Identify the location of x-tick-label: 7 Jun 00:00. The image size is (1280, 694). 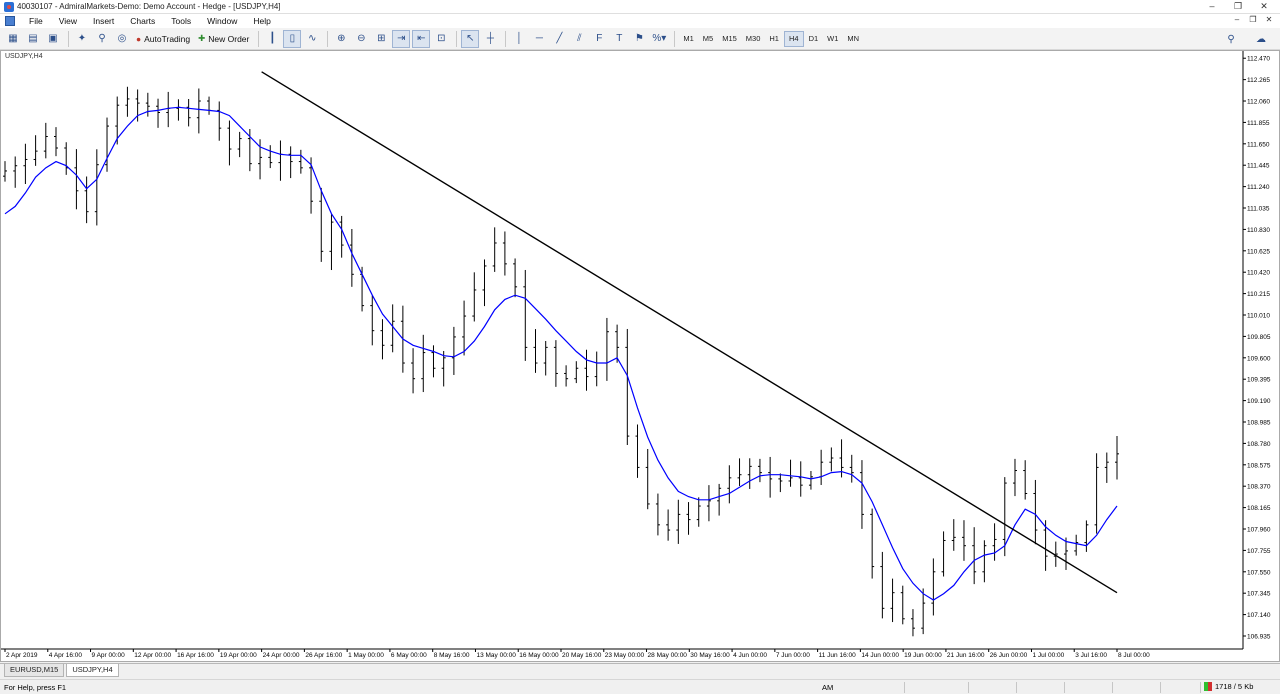
(793, 655).